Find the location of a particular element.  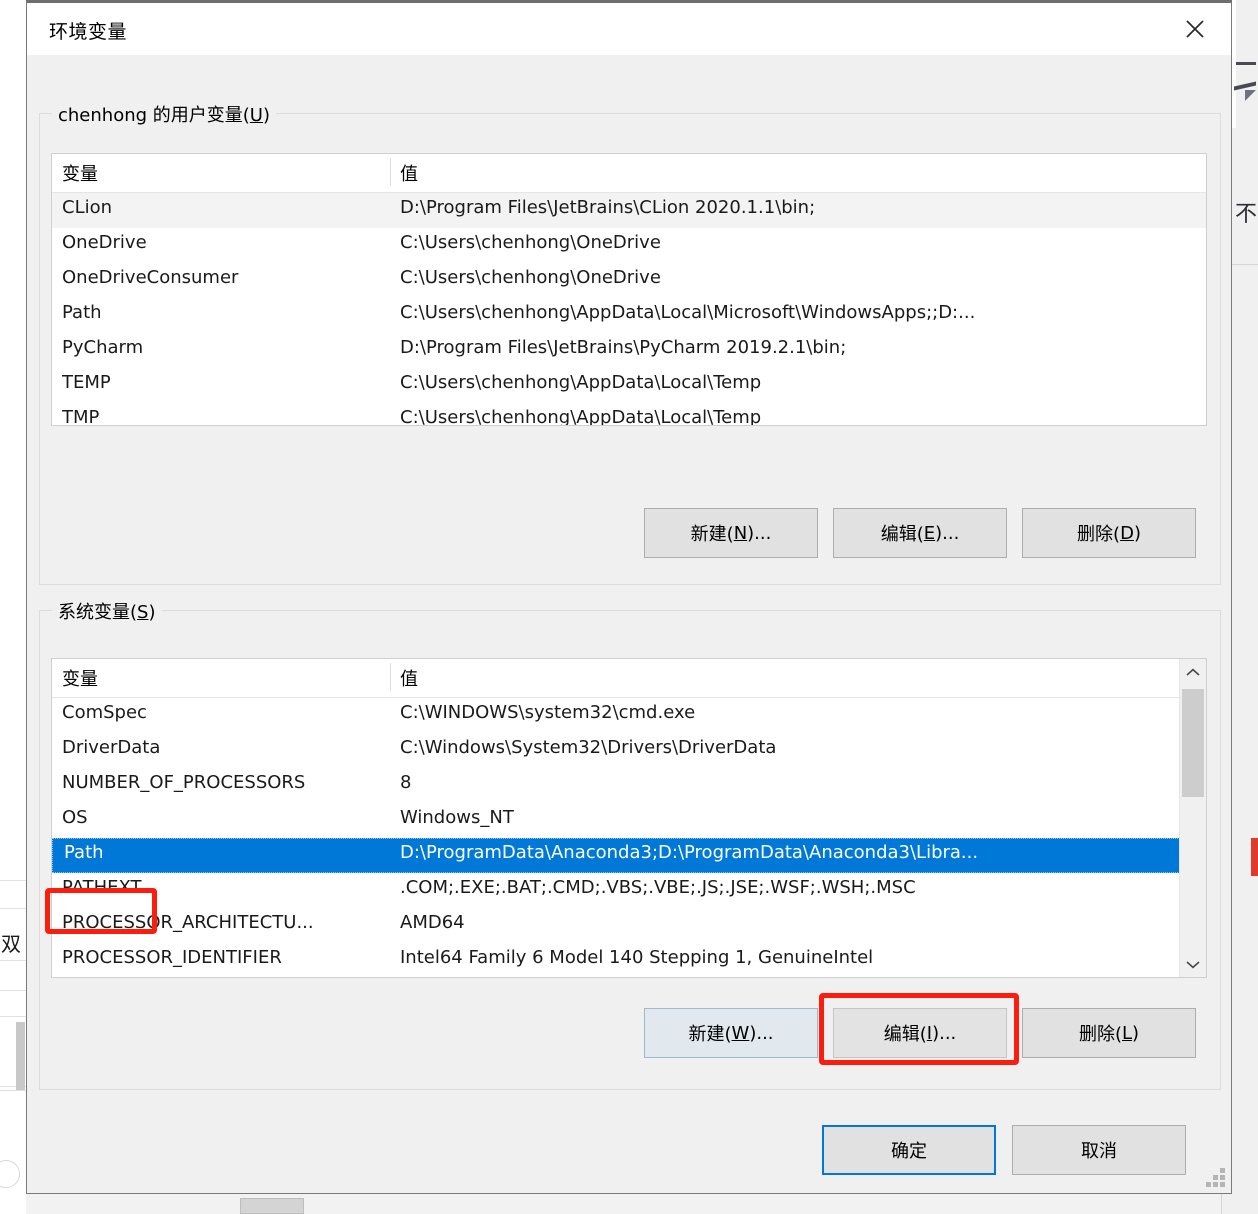

system-delete-label-suffix: ) is located at coordinates (1136, 1033).